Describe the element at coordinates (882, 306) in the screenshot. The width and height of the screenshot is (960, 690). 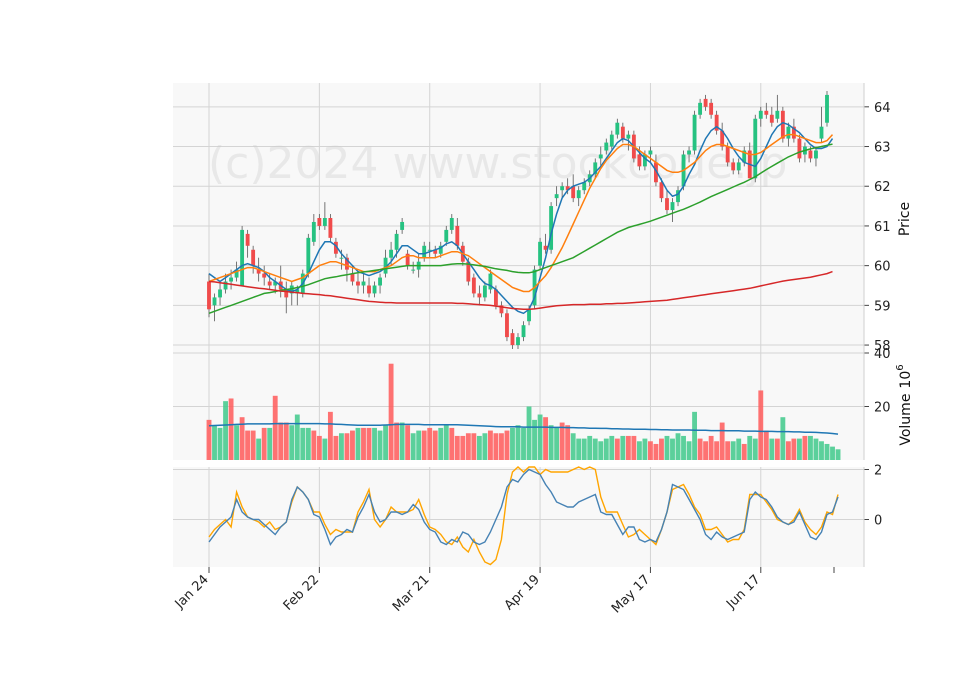
I see `price-tick-label: 59` at that location.